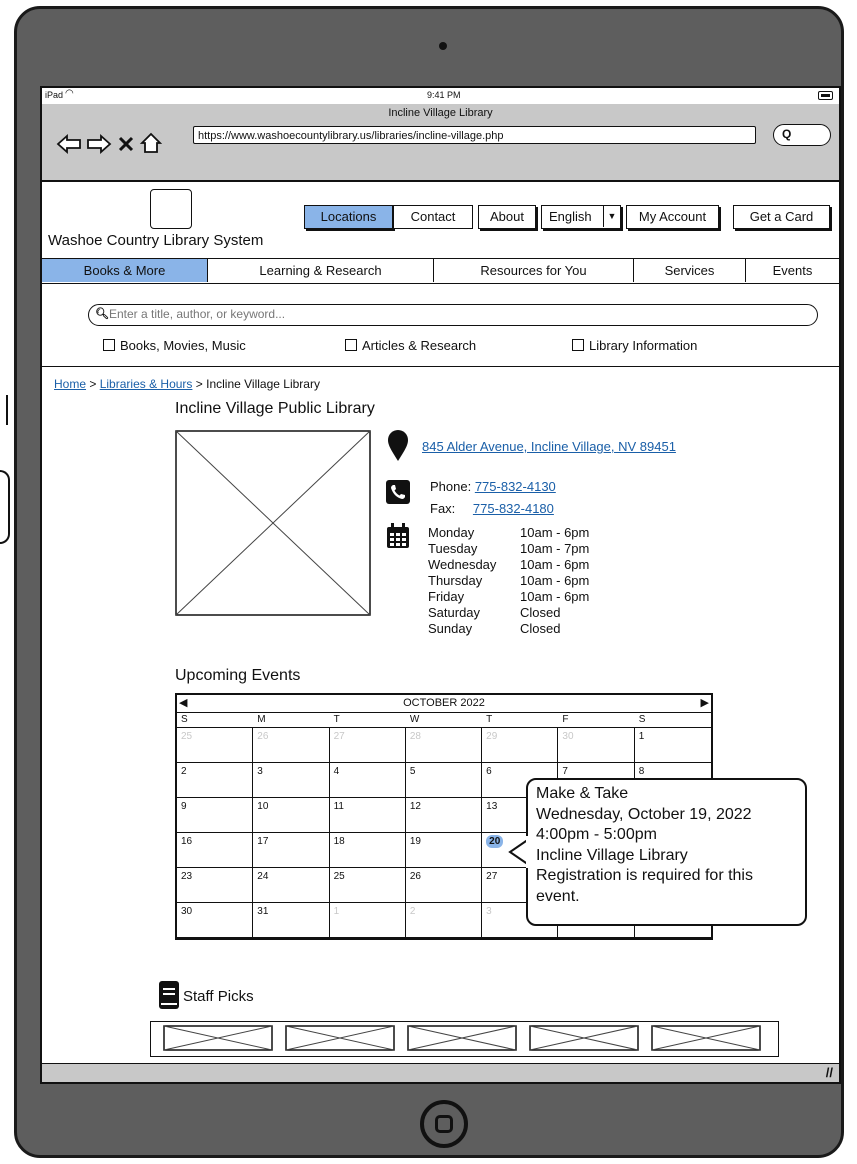 The height and width of the screenshot is (1164, 857). I want to click on calendar-day: 19, so click(444, 850).